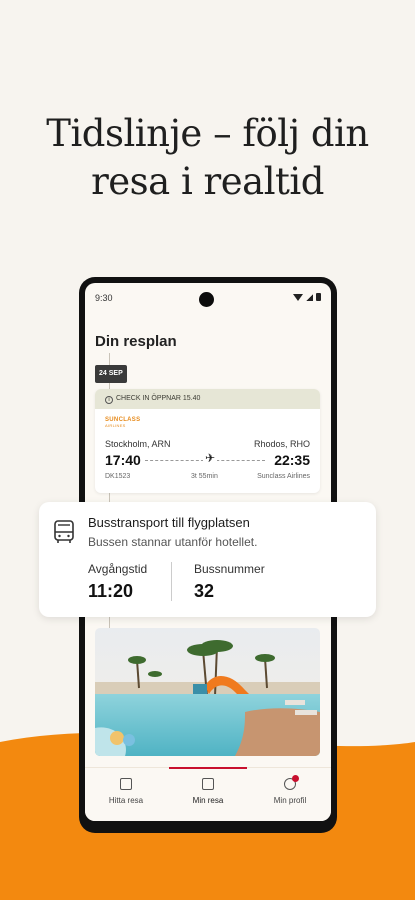  Describe the element at coordinates (295, 778) in the screenshot. I see `notification-dot` at that location.